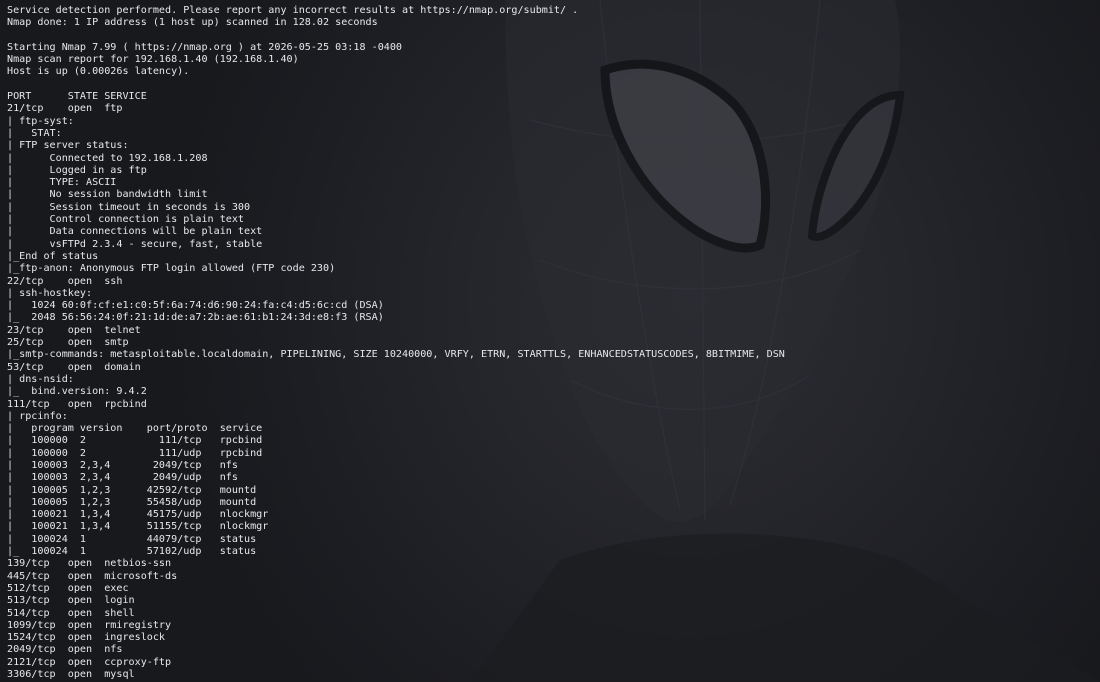 Image resolution: width=1100 pixels, height=682 pixels. What do you see at coordinates (65, 109) in the screenshot?
I see `terminal-line: 21/tcp open ftp` at bounding box center [65, 109].